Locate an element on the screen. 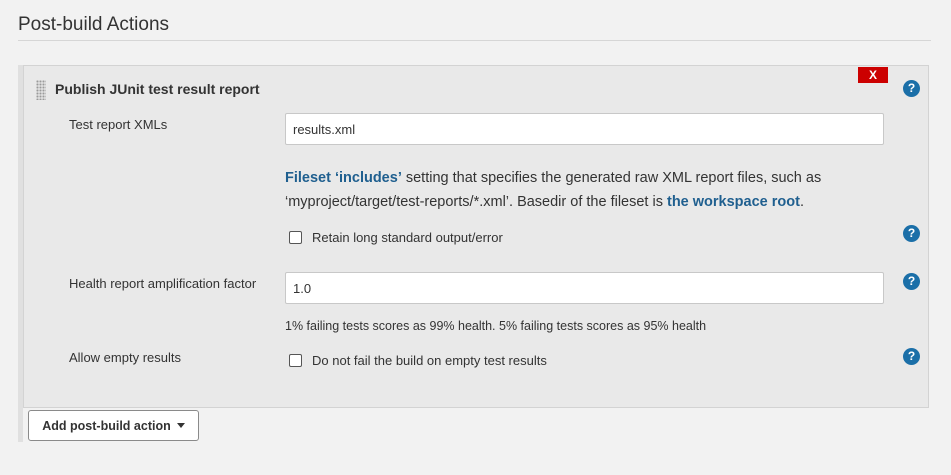 This screenshot has width=951, height=475. health-factor-help-icon: ? is located at coordinates (911, 281).